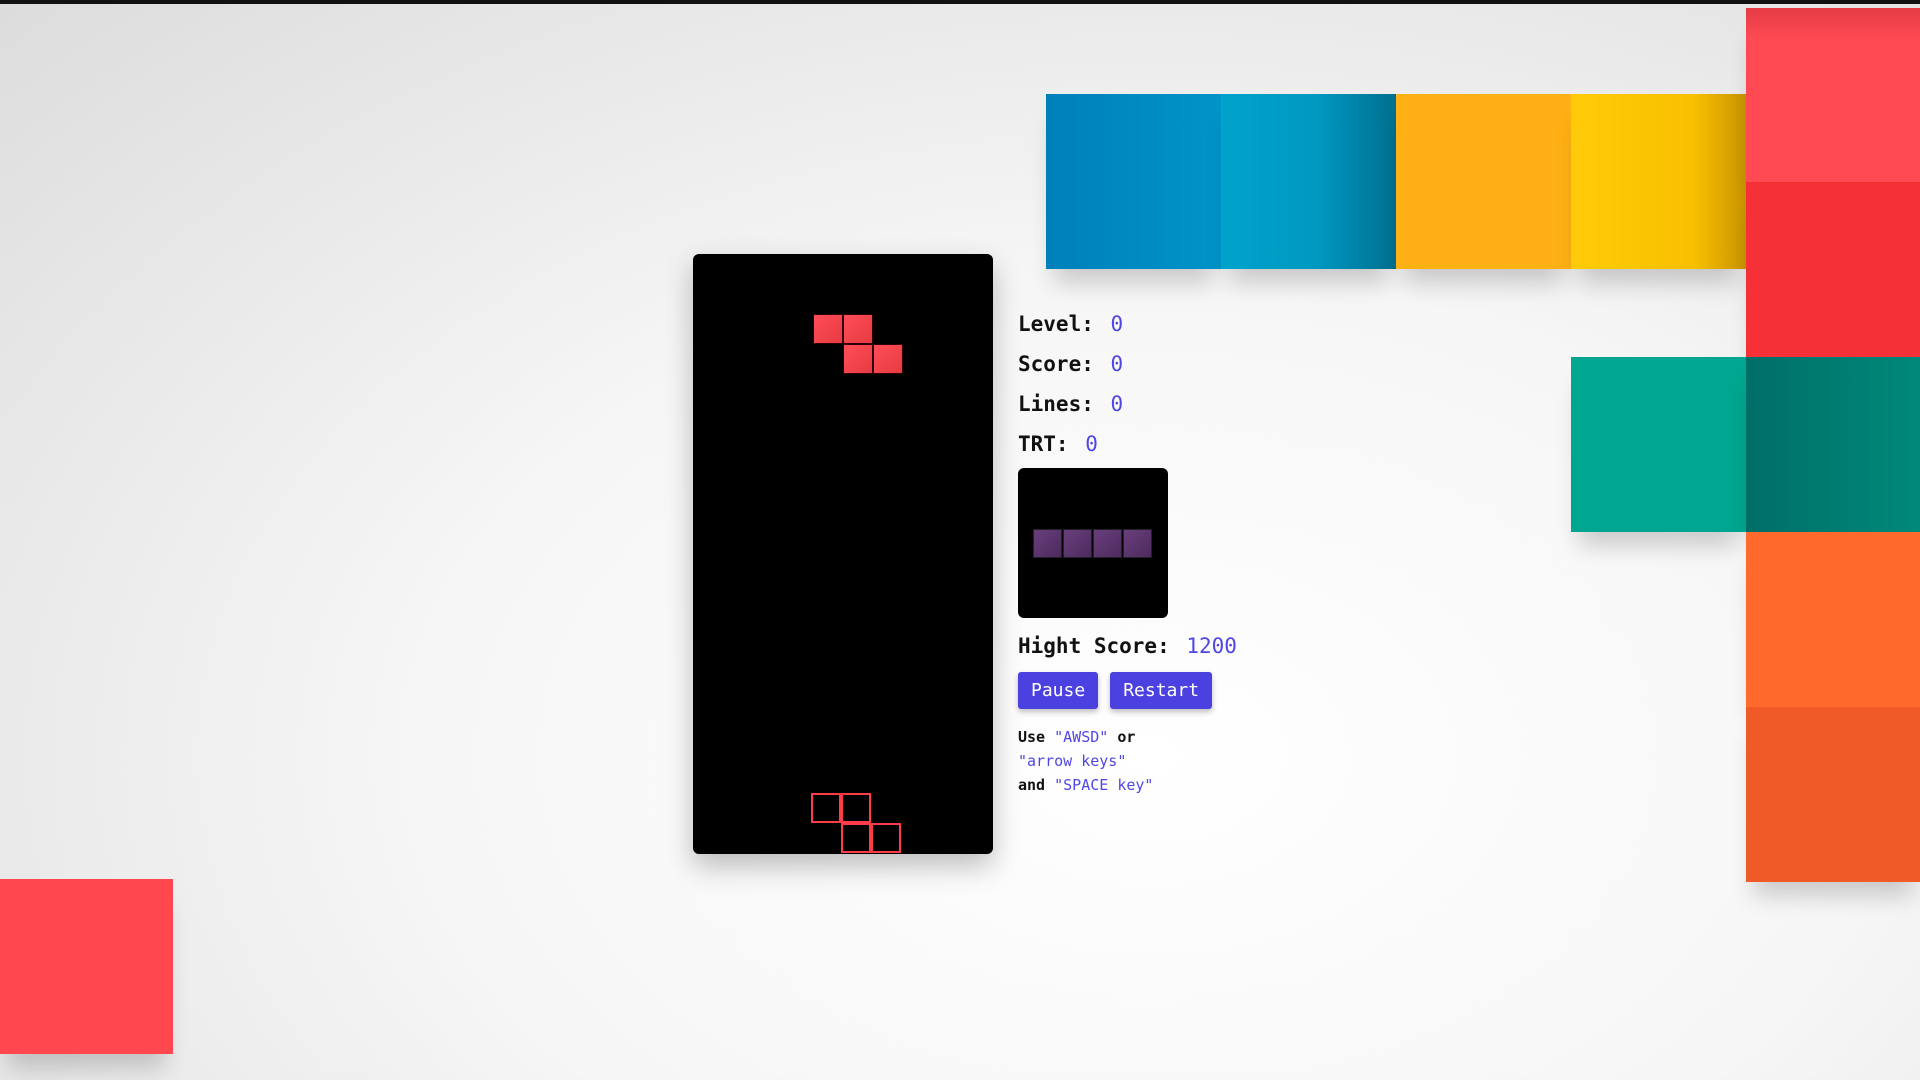 Image resolution: width=1920 pixels, height=1080 pixels. I want to click on control-buttons: Pause Restart, so click(1168, 690).